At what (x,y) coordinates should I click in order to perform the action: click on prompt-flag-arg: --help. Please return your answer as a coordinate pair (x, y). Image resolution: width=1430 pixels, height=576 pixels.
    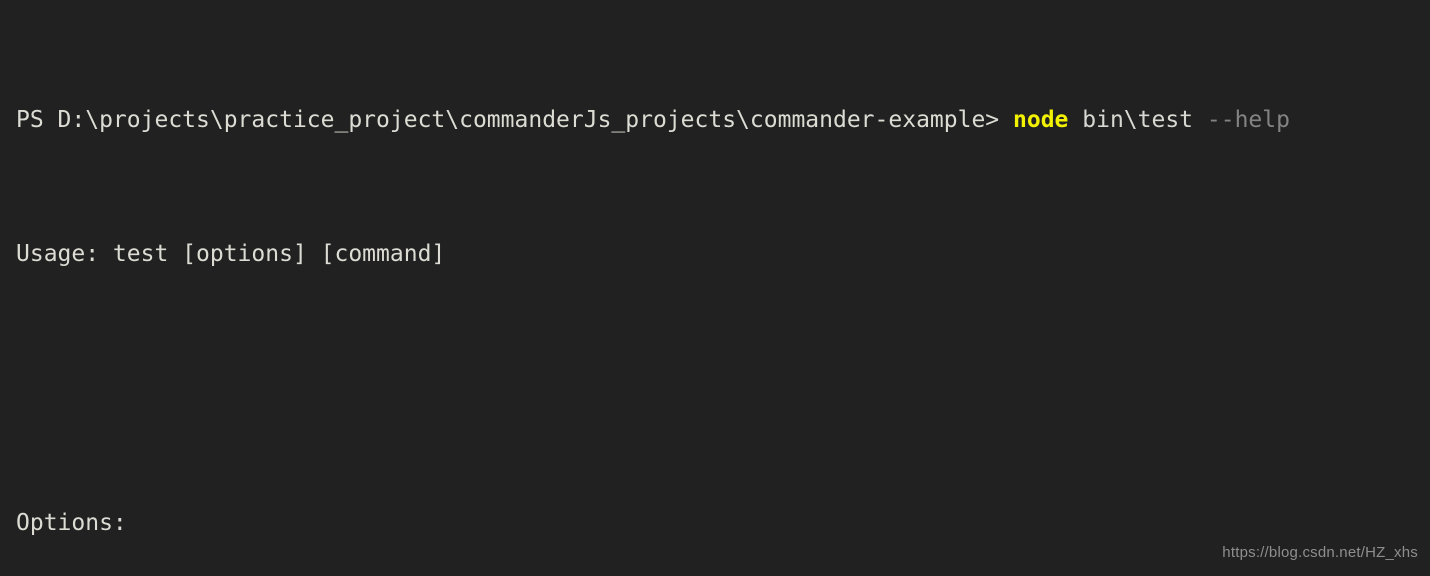
    Looking at the image, I should click on (1248, 119).